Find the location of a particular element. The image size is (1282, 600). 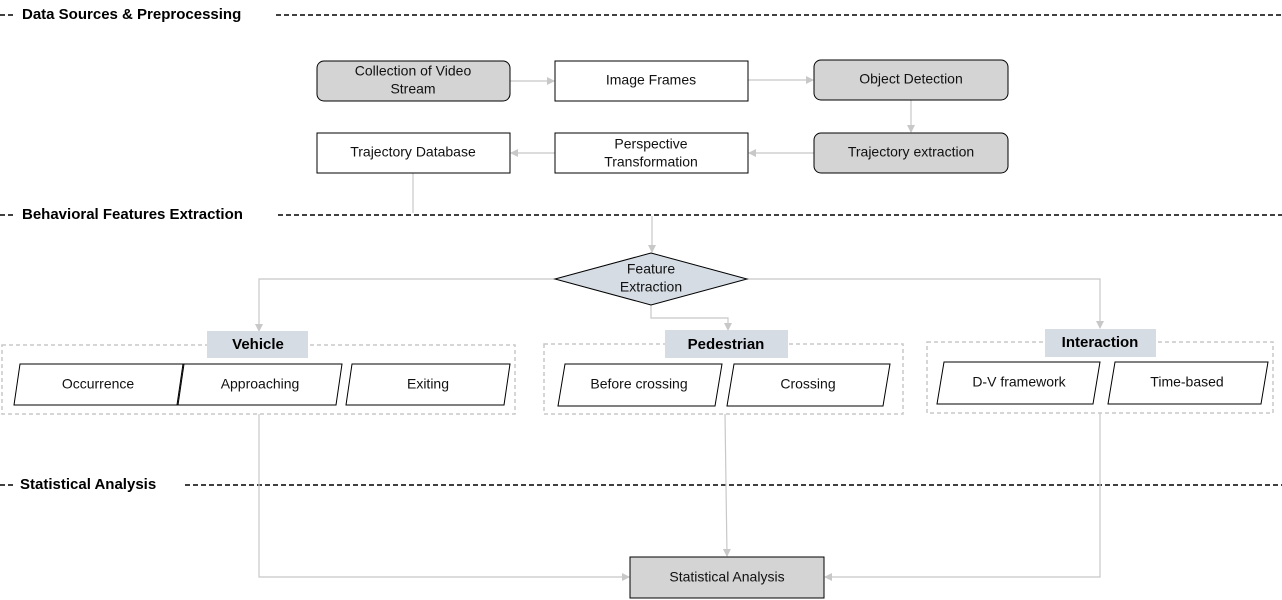

section-title: Behavioral Features Extraction is located at coordinates (132, 214).